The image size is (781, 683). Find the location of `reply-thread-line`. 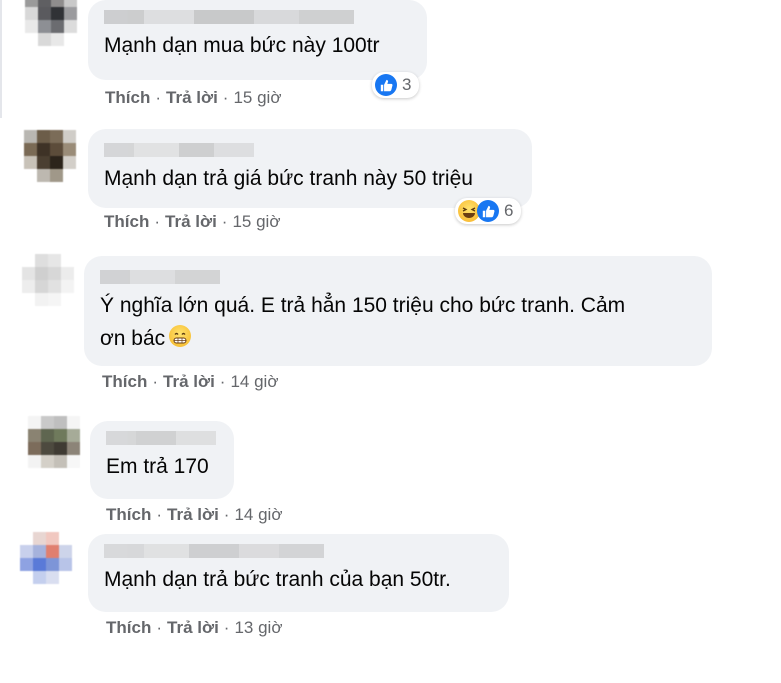

reply-thread-line is located at coordinates (1, 59).